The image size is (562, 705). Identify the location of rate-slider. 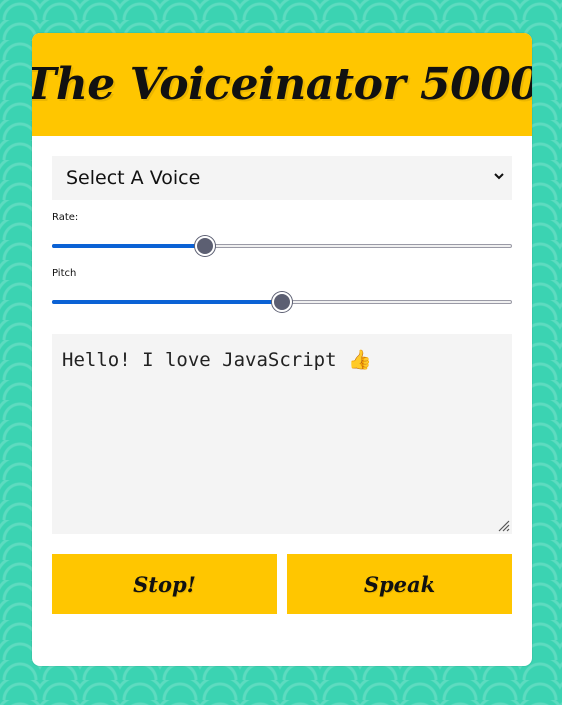
(282, 245).